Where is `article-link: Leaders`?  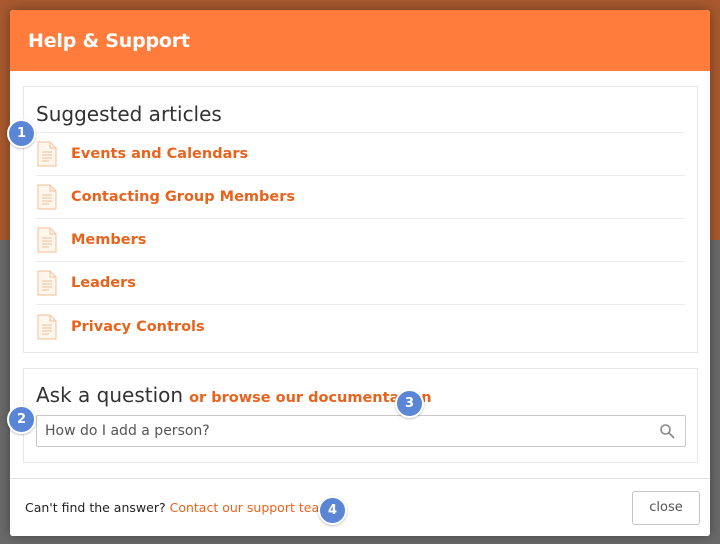 article-link: Leaders is located at coordinates (103, 283).